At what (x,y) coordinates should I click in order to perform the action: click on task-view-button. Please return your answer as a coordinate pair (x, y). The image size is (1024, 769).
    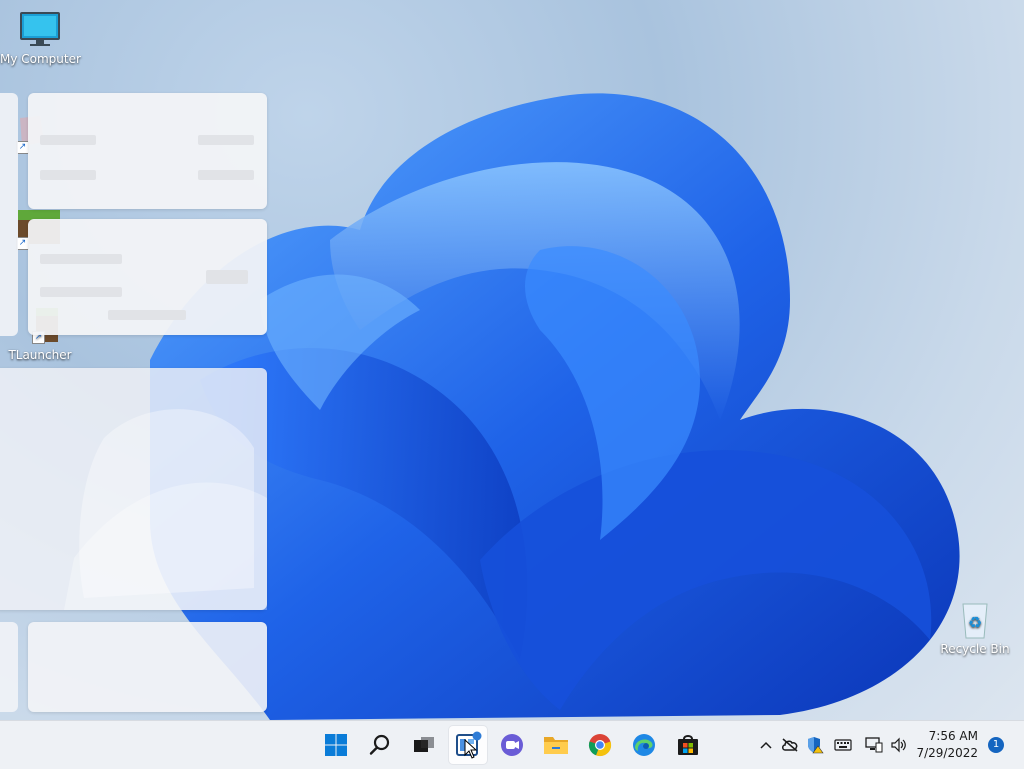
    Looking at the image, I should click on (424, 745).